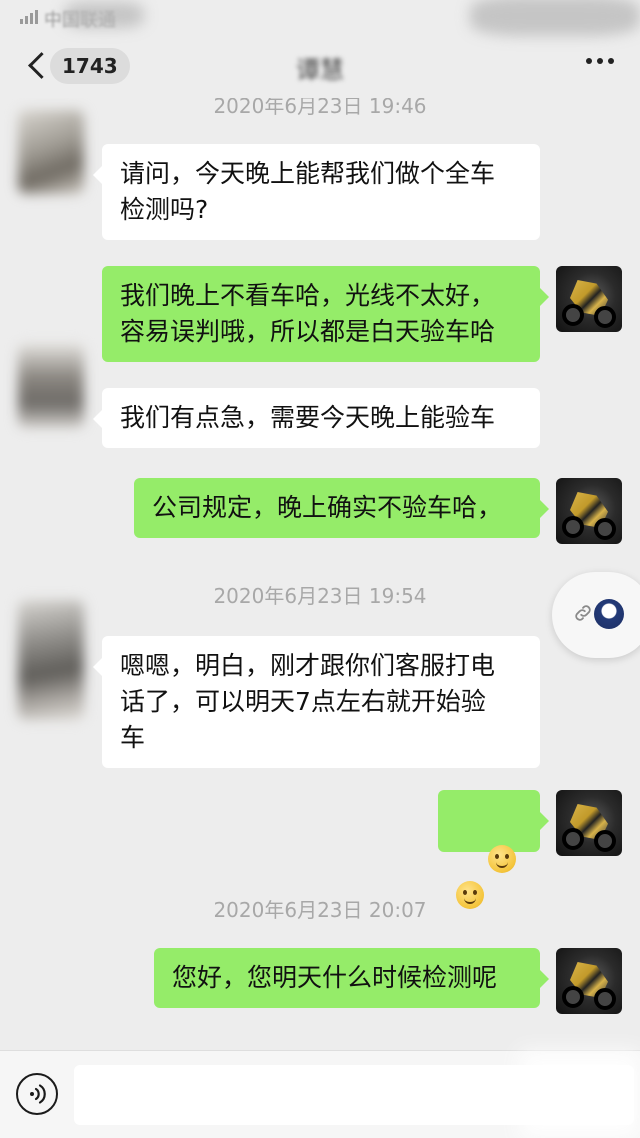 This screenshot has width=640, height=1138. Describe the element at coordinates (37, 1094) in the screenshot. I see `voice-icon` at that location.